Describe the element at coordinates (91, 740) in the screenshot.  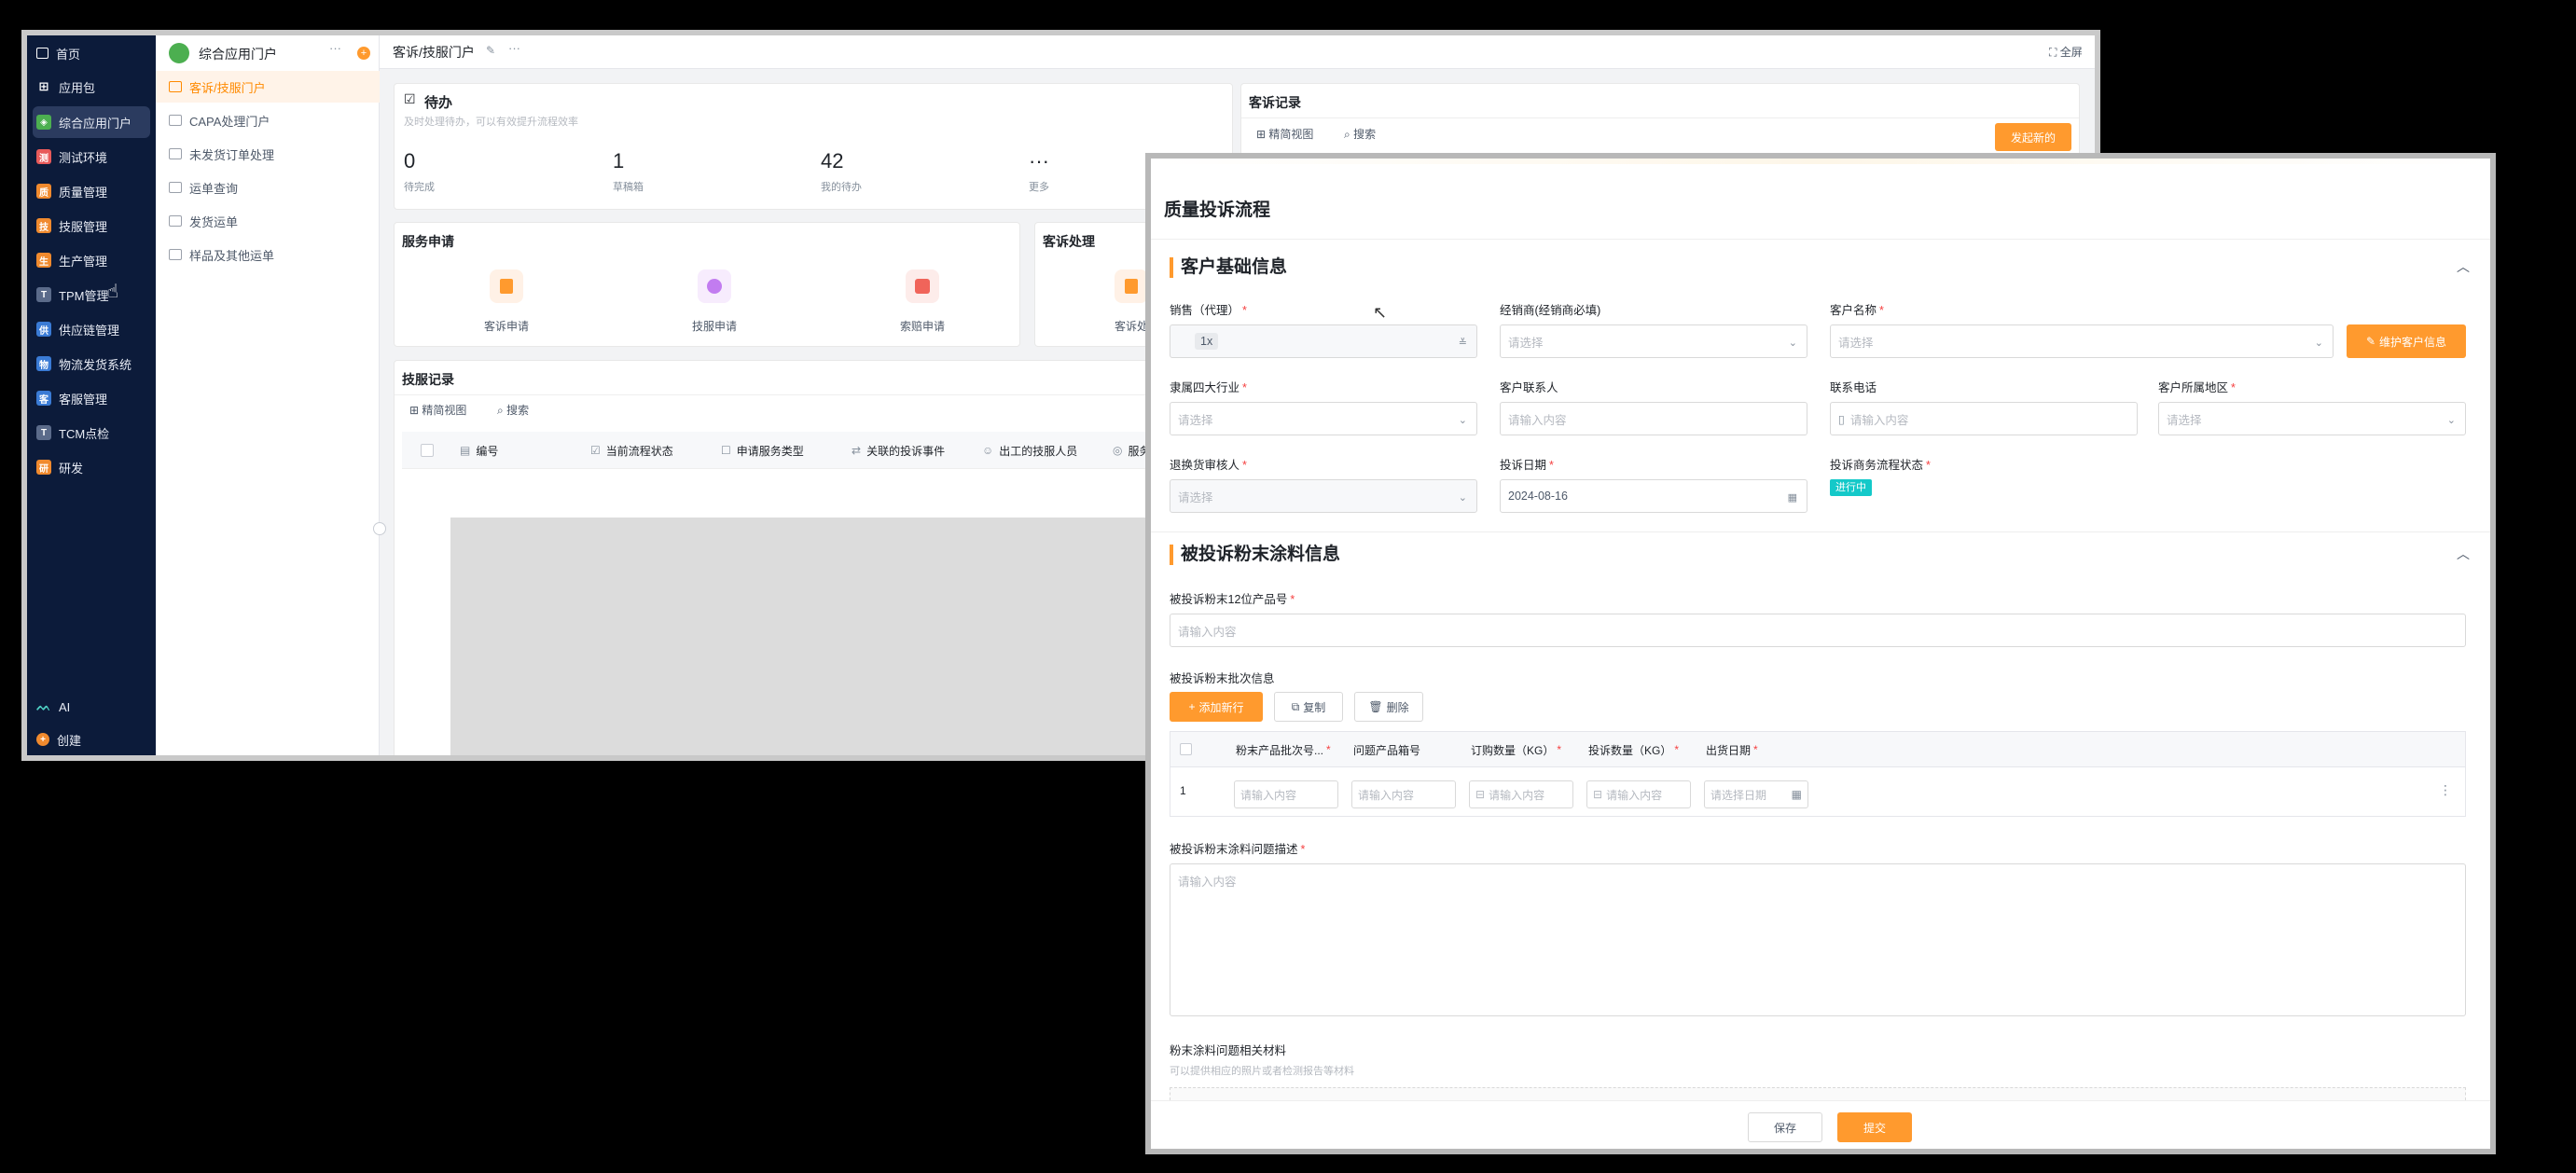
I see `nav-item-create: + 创建` at that location.